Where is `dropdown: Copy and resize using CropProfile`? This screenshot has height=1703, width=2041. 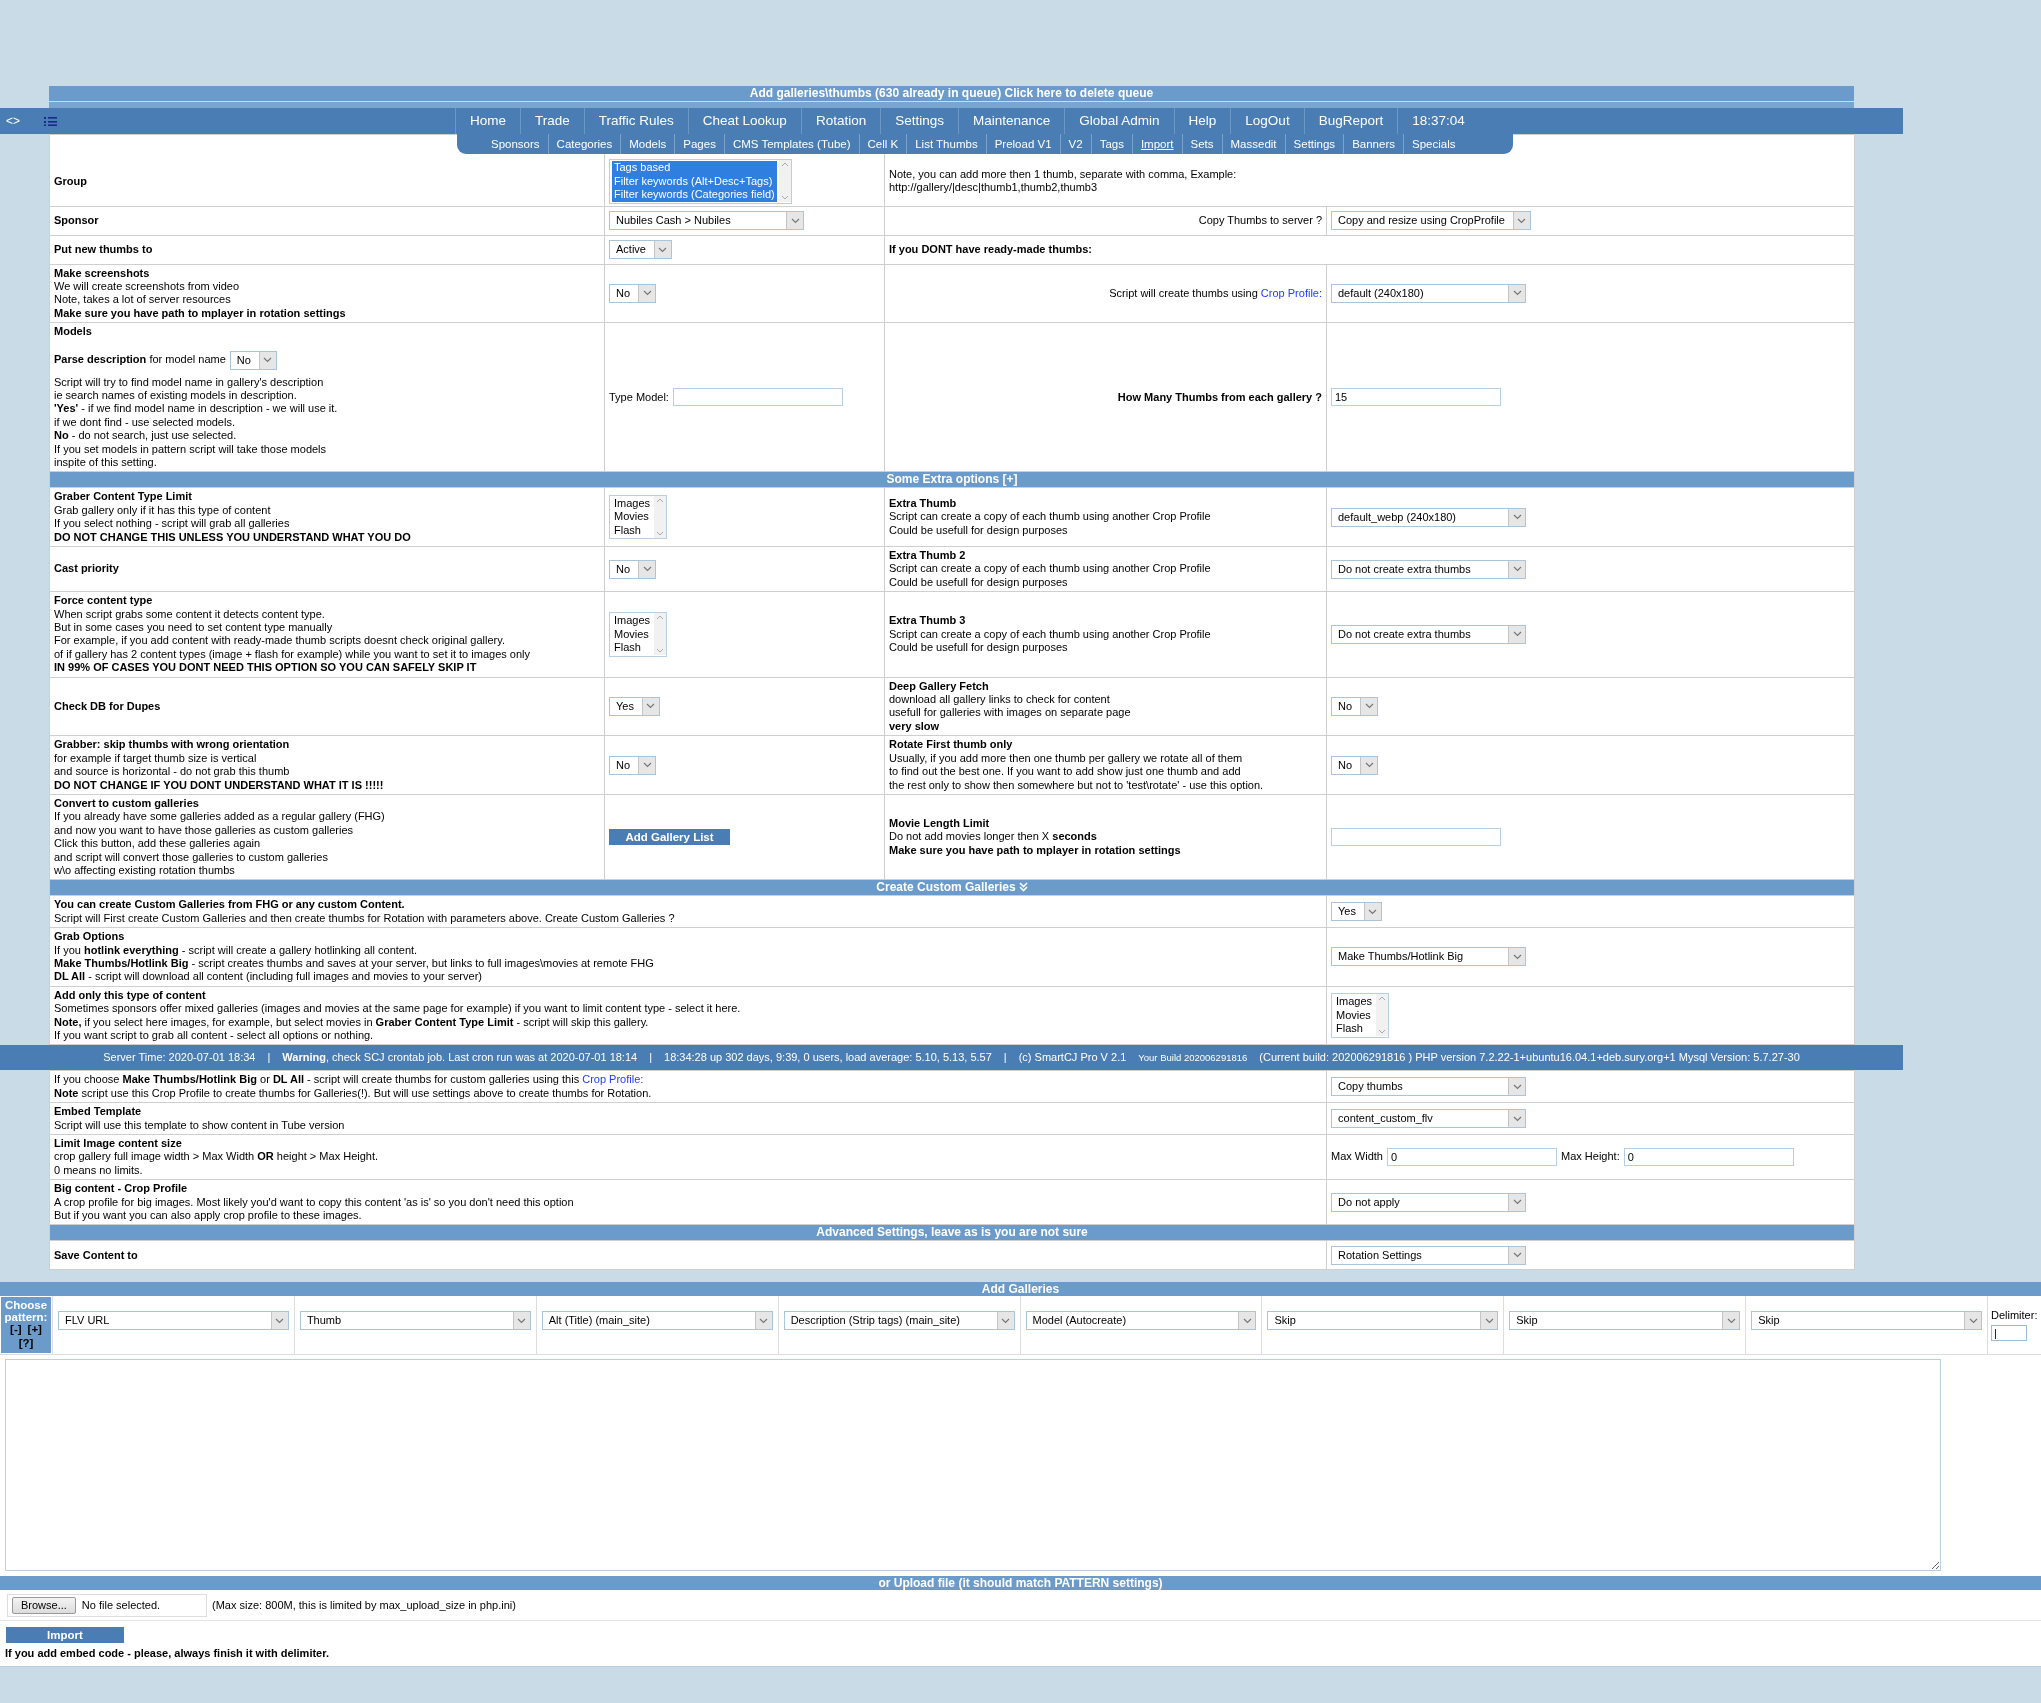 dropdown: Copy and resize using CropProfile is located at coordinates (1431, 220).